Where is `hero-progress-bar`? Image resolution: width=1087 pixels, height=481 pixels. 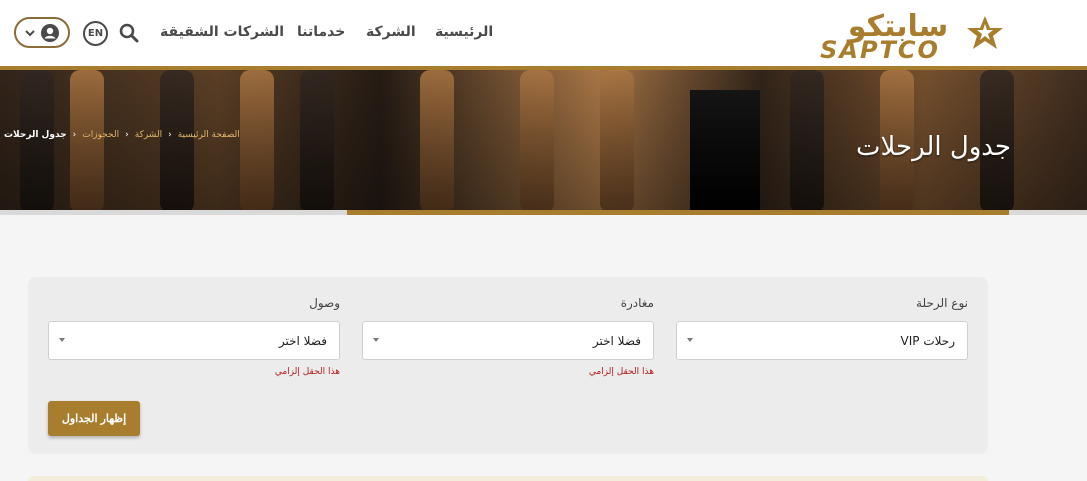
hero-progress-bar is located at coordinates (543, 212).